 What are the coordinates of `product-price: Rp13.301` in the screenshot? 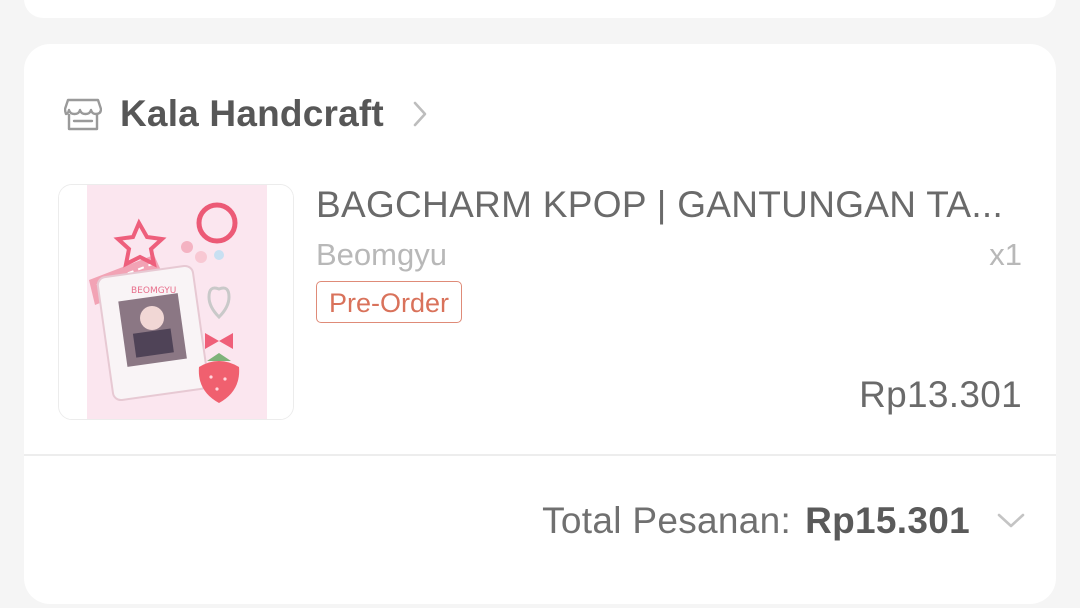 It's located at (940, 394).